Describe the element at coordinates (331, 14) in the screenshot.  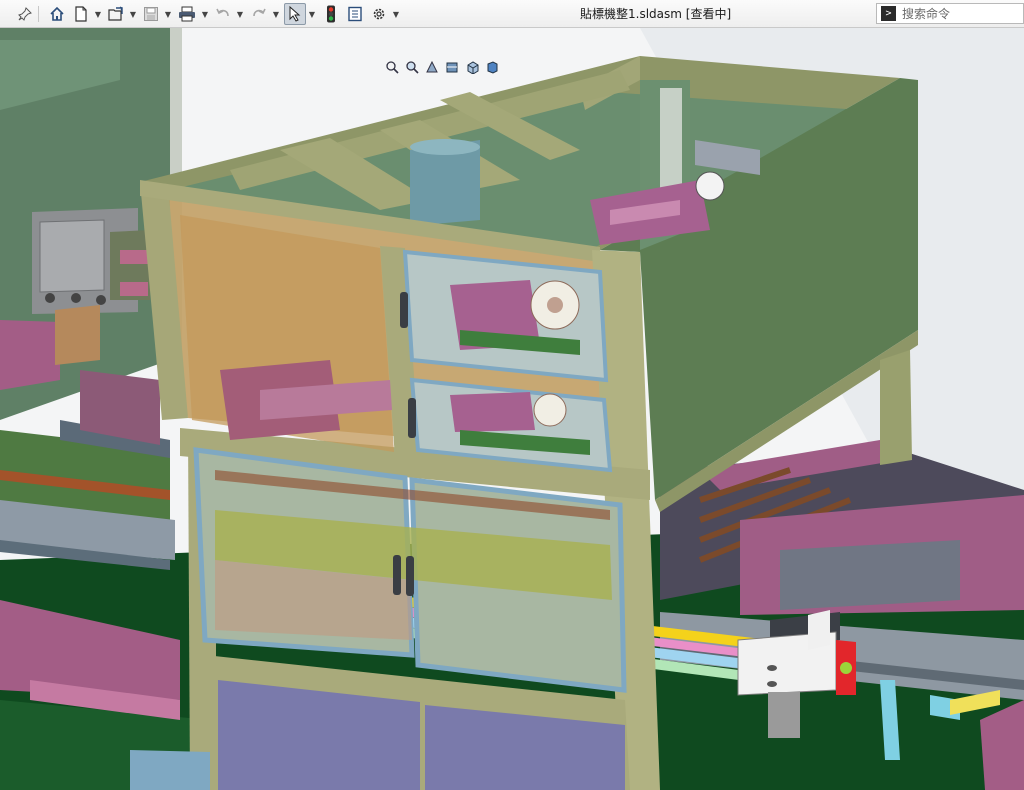
I see `traffic-light-icon` at that location.